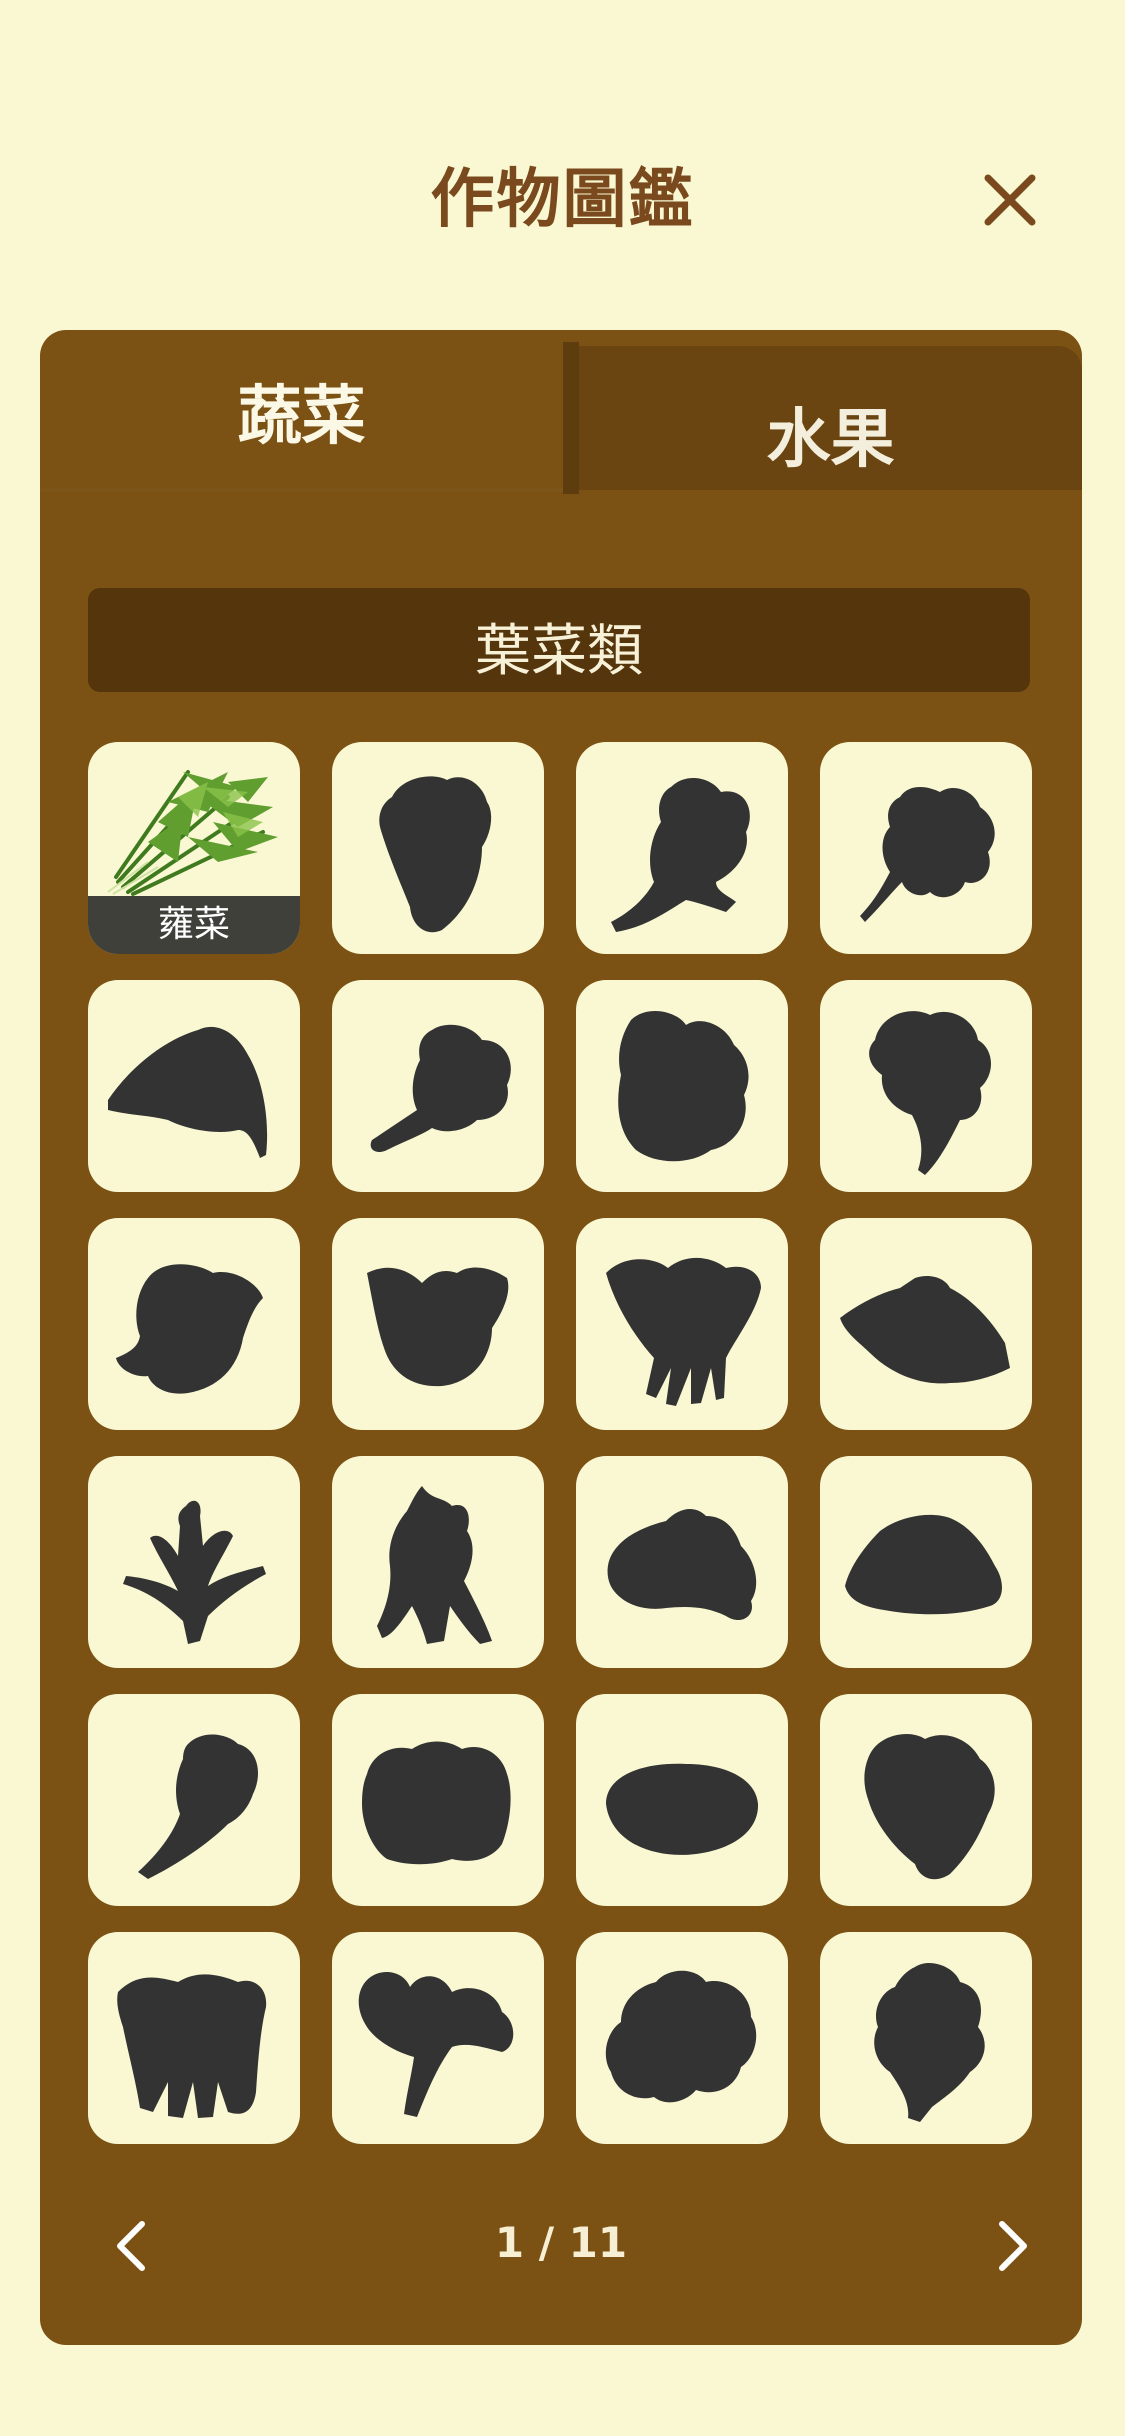 The height and width of the screenshot is (2436, 1125). Describe the element at coordinates (561, 2242) in the screenshot. I see `page-indicator: 1 / 11` at that location.